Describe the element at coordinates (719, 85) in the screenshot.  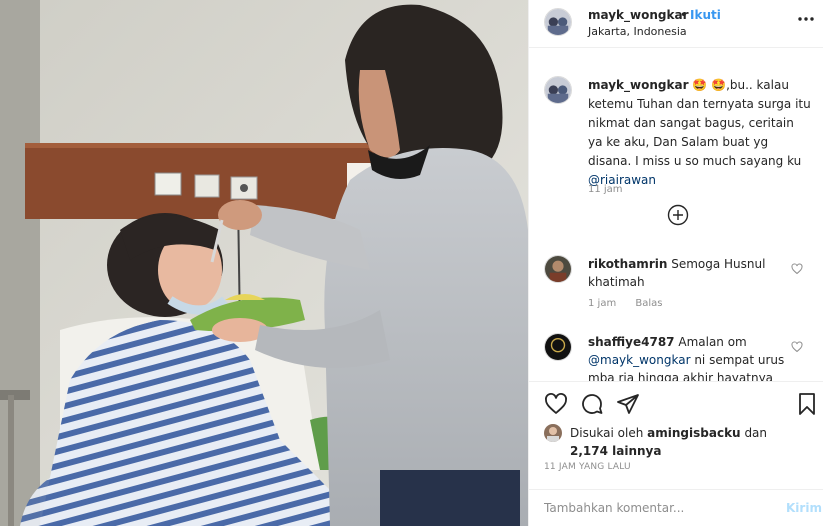
I see `emoji-2: 🤩` at that location.